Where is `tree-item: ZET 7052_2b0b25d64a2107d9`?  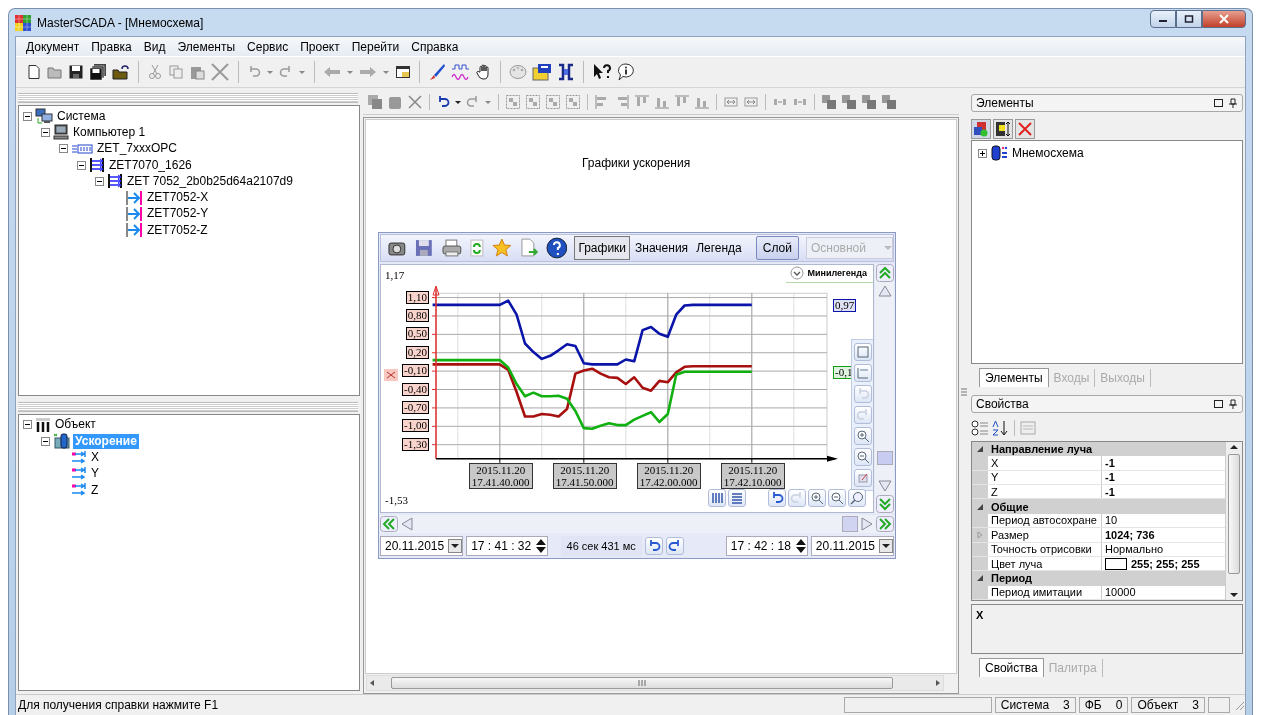
tree-item: ZET 7052_2b0b25d64a2107d9 is located at coordinates (210, 181).